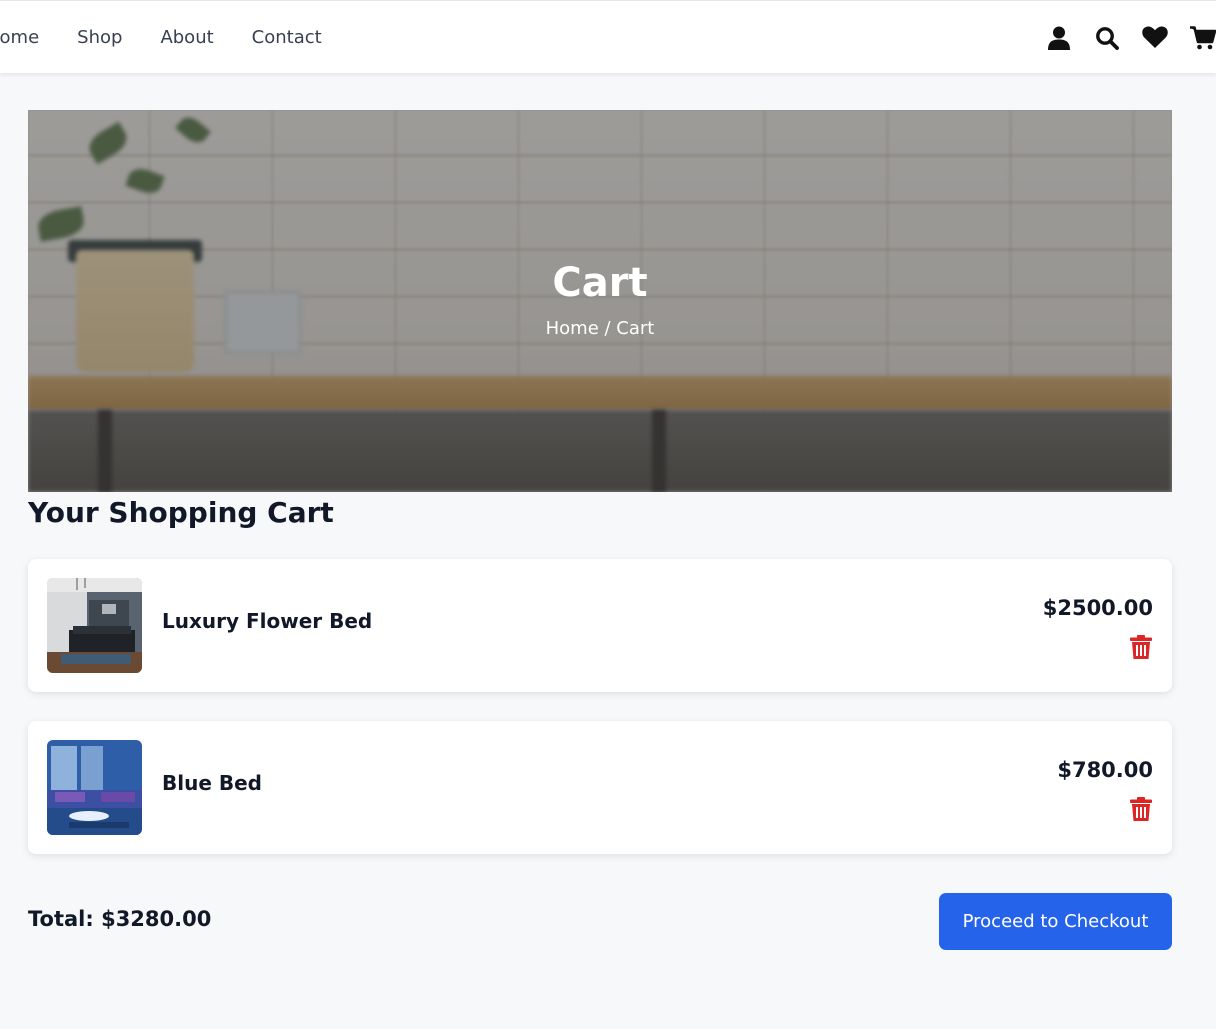 This screenshot has height=1029, width=1216. Describe the element at coordinates (212, 783) in the screenshot. I see `product-name: Blue Bed` at that location.